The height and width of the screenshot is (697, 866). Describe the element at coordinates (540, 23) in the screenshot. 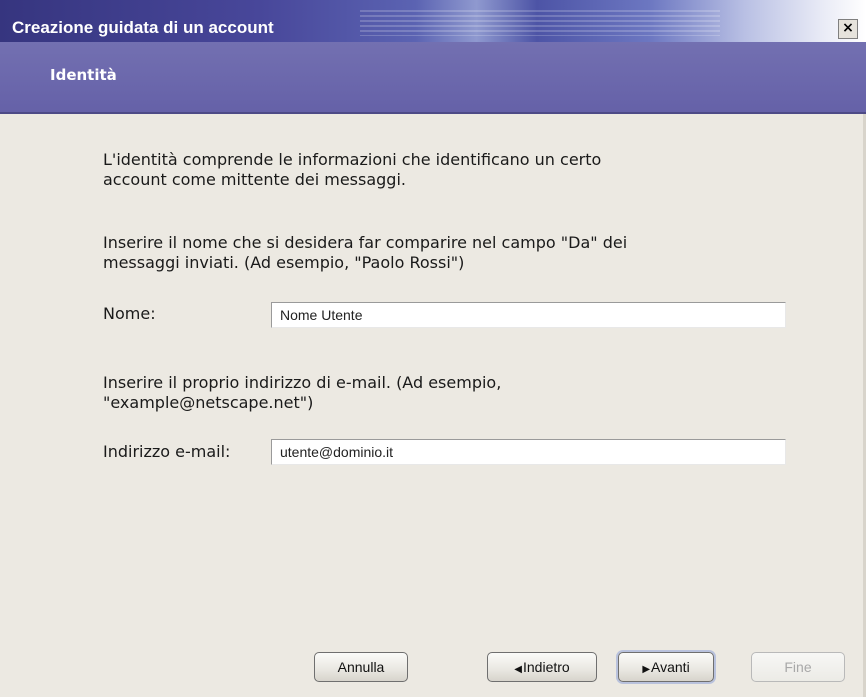

I see `title-bar-decoration` at that location.